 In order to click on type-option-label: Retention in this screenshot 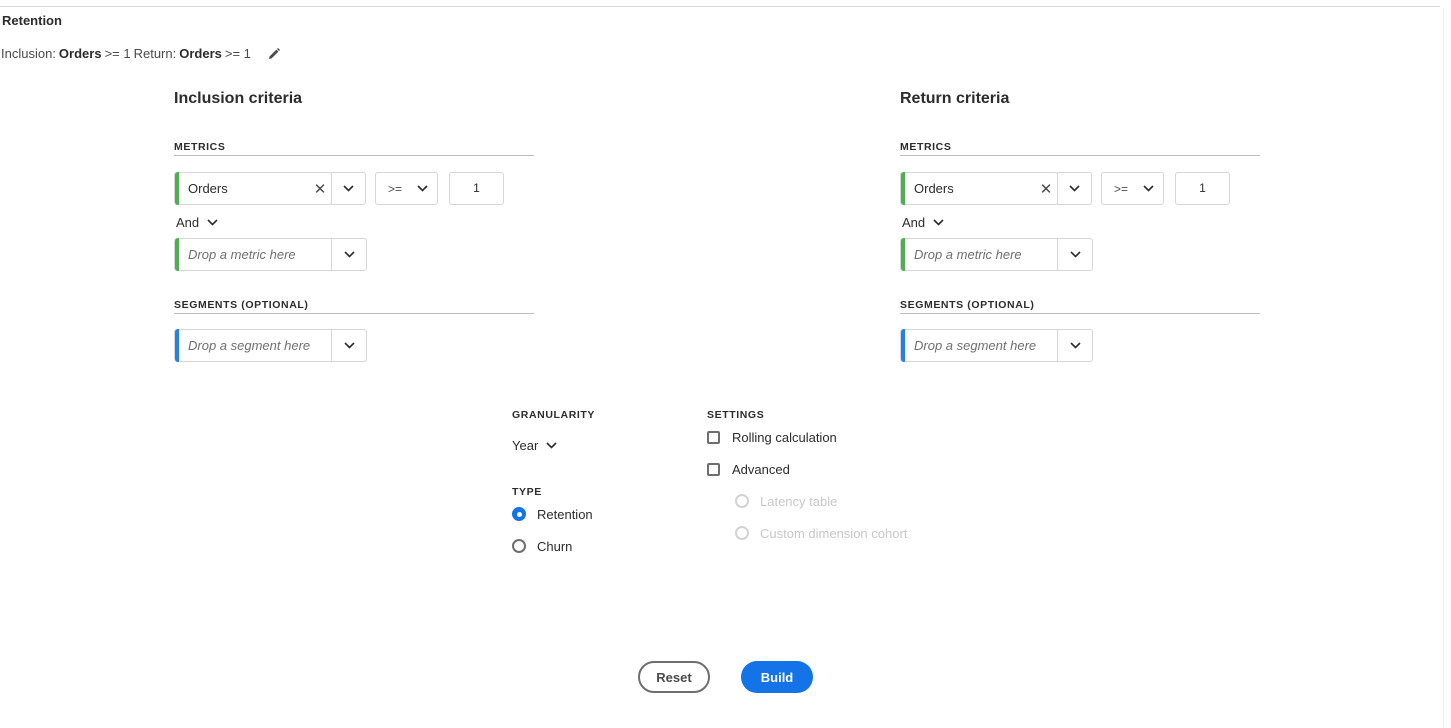, I will do `click(565, 514)`.